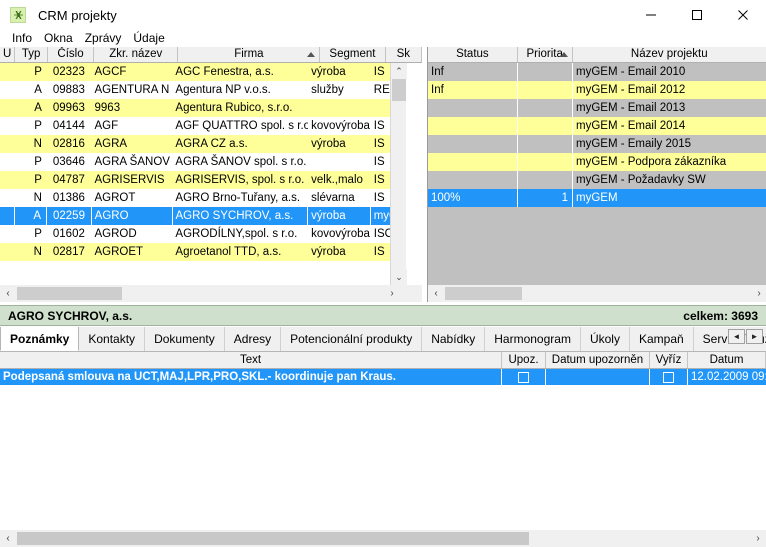 Image resolution: width=766 pixels, height=547 pixels. I want to click on cell-firma: Agroetanol TTD, a.s., so click(228, 252).